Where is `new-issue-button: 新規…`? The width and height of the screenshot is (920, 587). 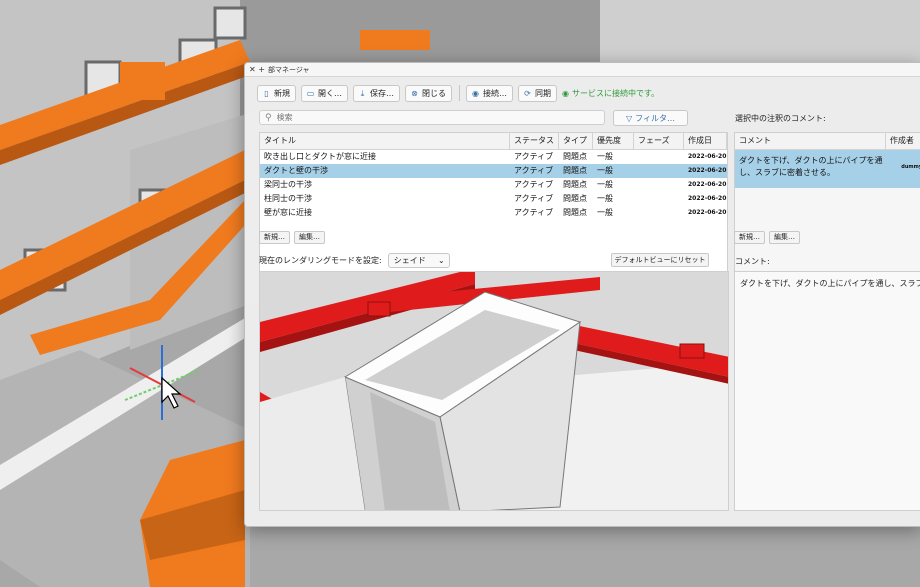
new-issue-button: 新規… is located at coordinates (274, 237).